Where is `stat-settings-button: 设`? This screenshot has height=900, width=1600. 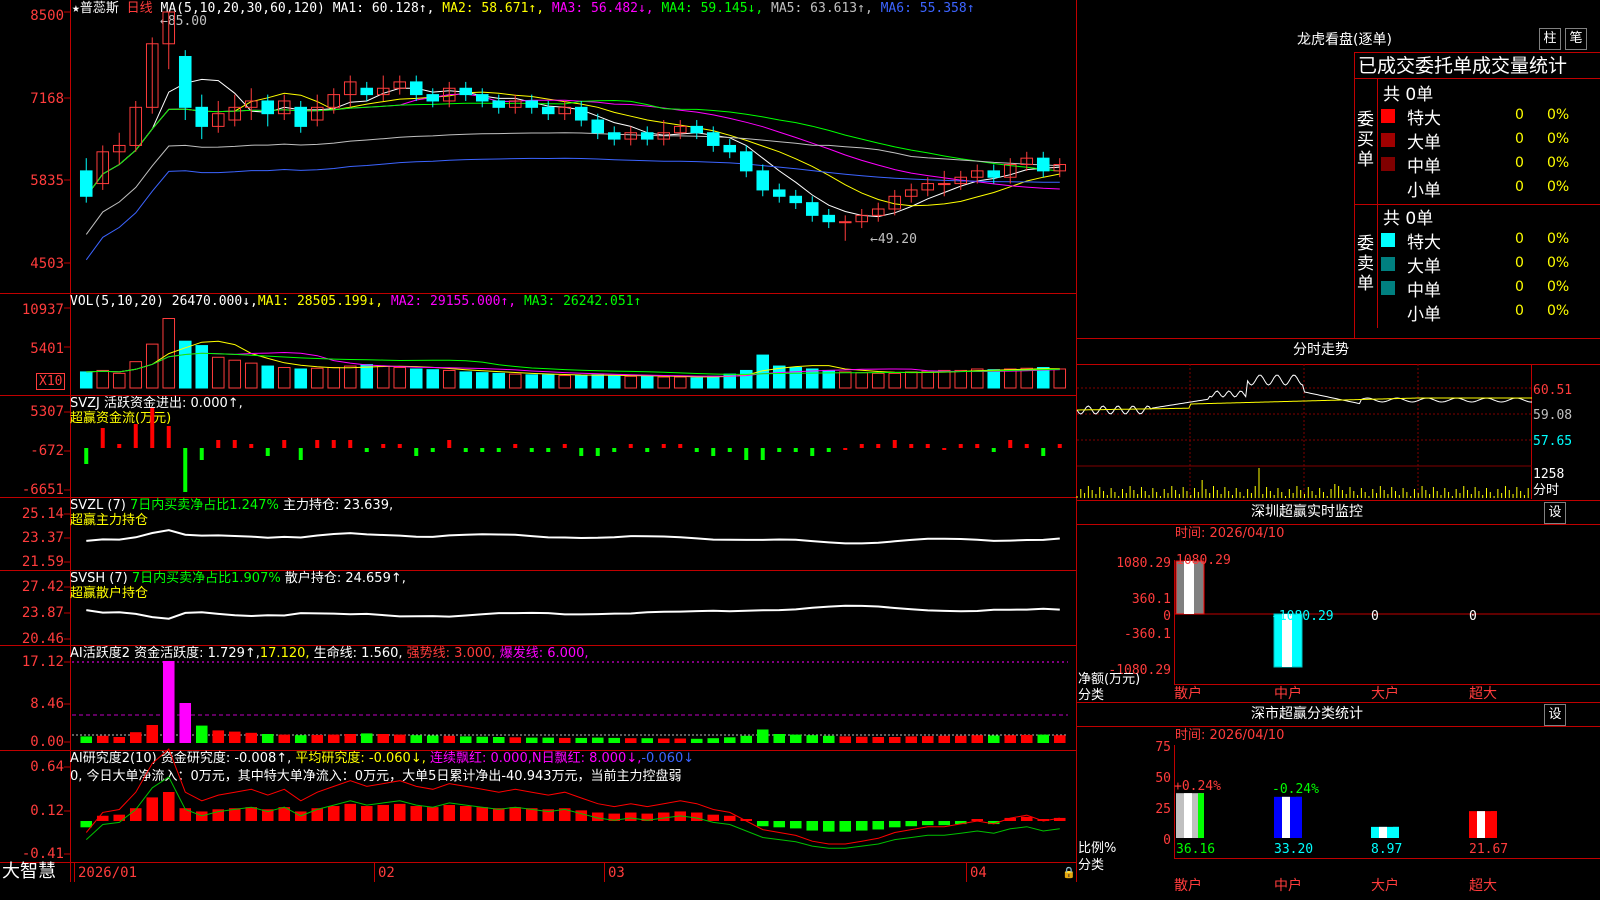
stat-settings-button: 设 is located at coordinates (1555, 715).